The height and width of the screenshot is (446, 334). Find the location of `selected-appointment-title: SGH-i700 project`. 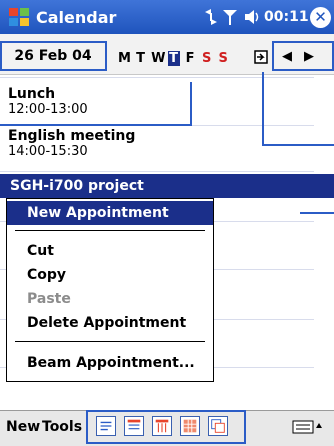

selected-appointment-title: SGH-i700 project is located at coordinates (77, 186).